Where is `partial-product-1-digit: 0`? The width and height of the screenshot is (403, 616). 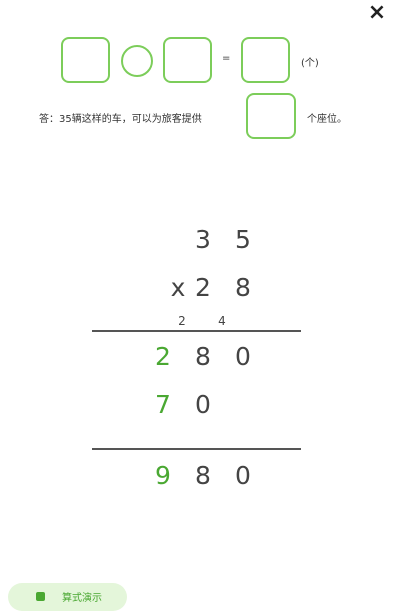 partial-product-1-digit: 0 is located at coordinates (243, 356).